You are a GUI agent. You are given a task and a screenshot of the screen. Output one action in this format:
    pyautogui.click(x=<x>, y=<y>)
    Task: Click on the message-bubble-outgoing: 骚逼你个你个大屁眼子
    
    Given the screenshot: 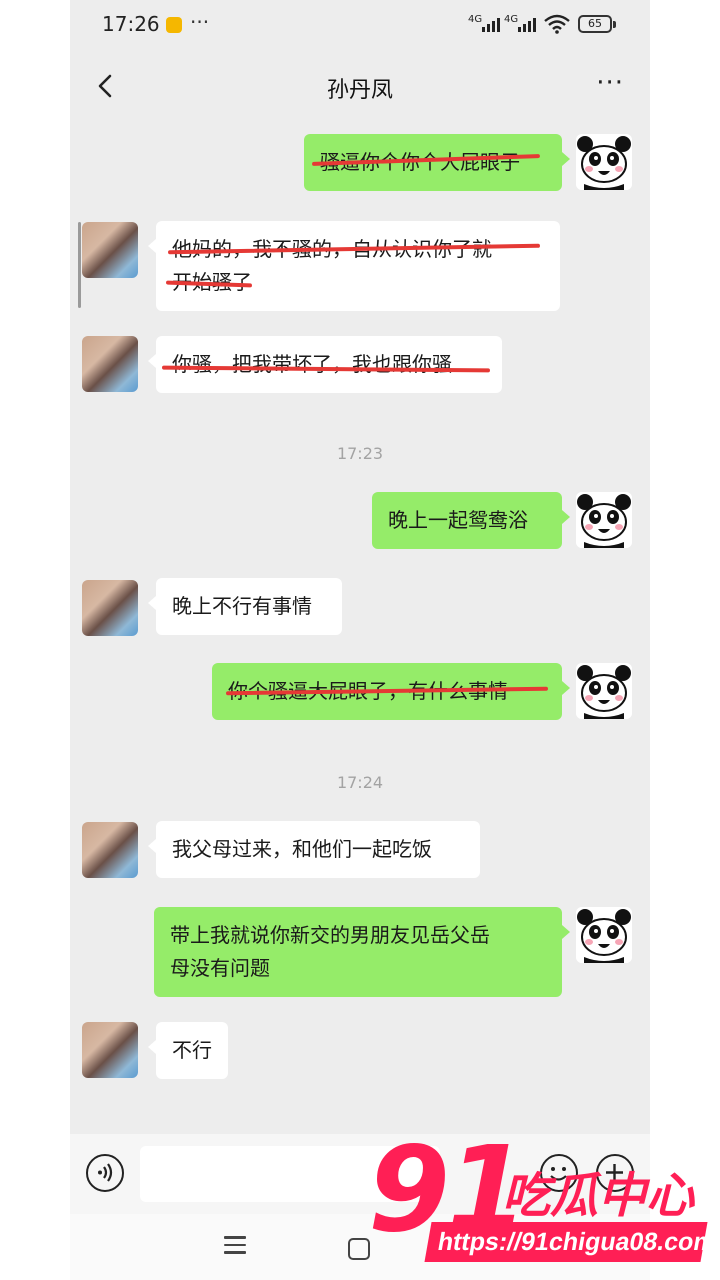 What is the action you would take?
    pyautogui.click(x=437, y=162)
    